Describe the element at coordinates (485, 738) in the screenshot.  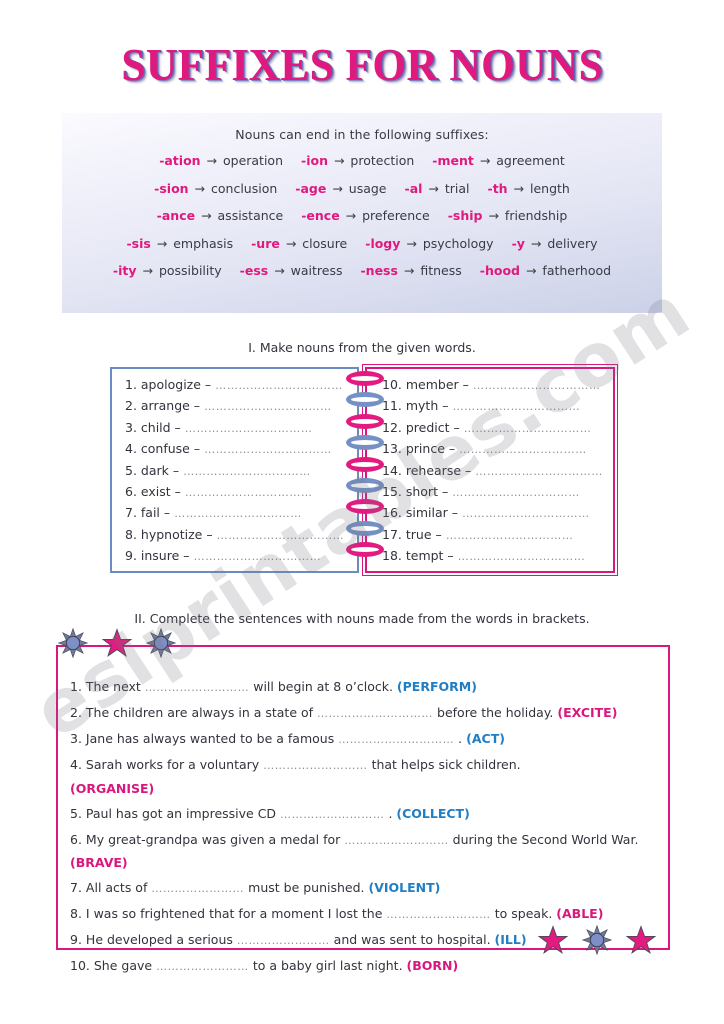
I see `cue-word: (ACT)` at that location.